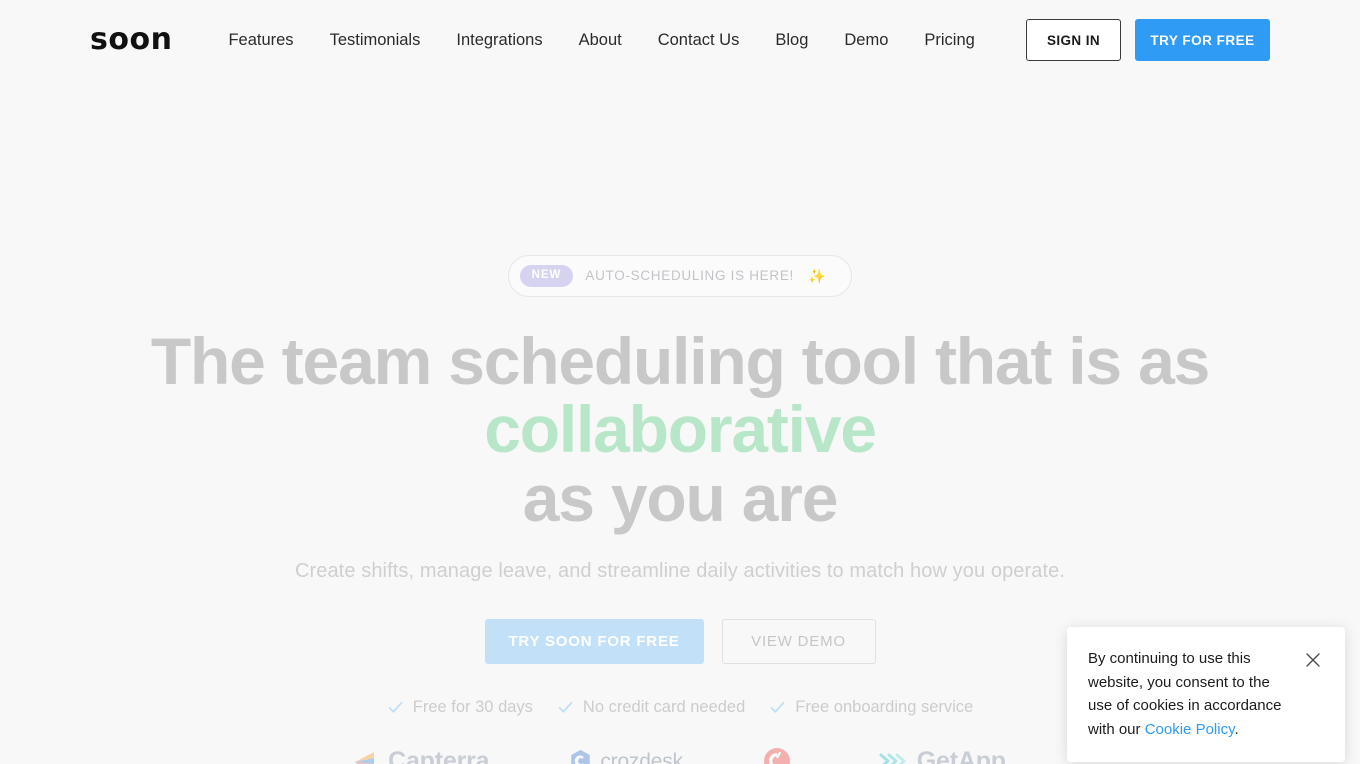  Describe the element at coordinates (892, 758) in the screenshot. I see `getapp-icon` at that location.